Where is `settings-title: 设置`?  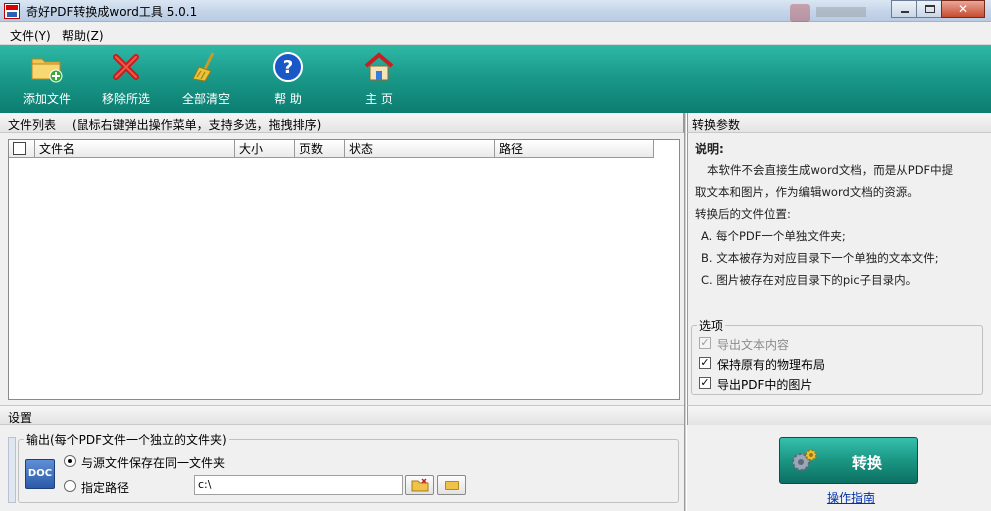 settings-title: 设置 is located at coordinates (20, 418).